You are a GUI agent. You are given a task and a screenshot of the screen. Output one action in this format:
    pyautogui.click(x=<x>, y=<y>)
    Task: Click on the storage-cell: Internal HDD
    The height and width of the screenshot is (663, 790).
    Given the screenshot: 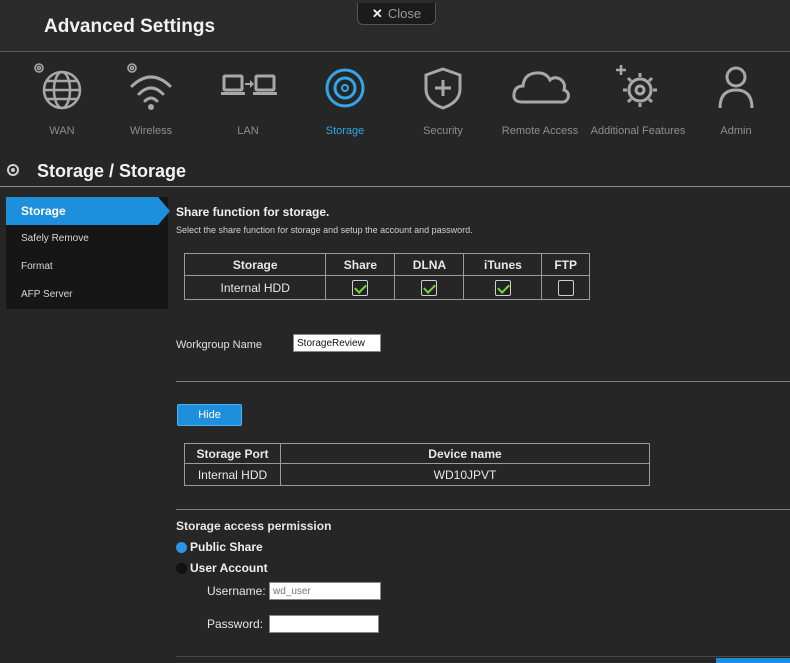 What is the action you would take?
    pyautogui.click(x=255, y=287)
    